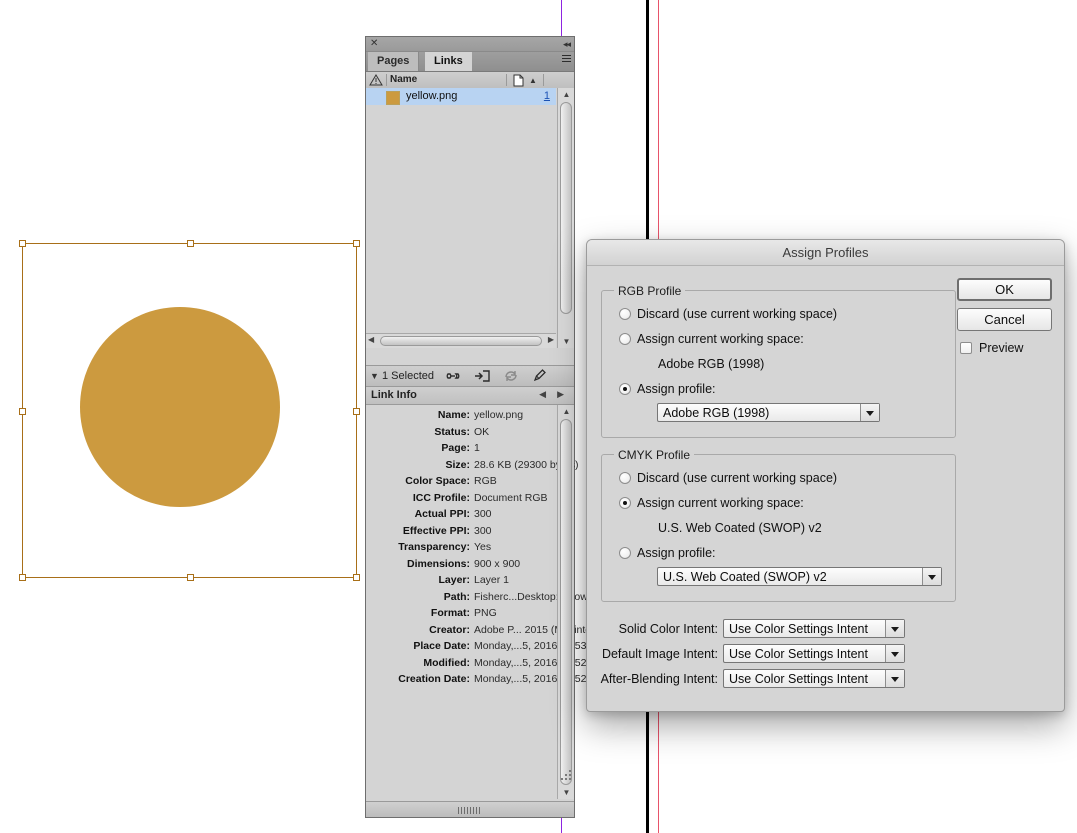 This screenshot has height=833, width=1077. What do you see at coordinates (966, 348) in the screenshot?
I see `checkbox` at bounding box center [966, 348].